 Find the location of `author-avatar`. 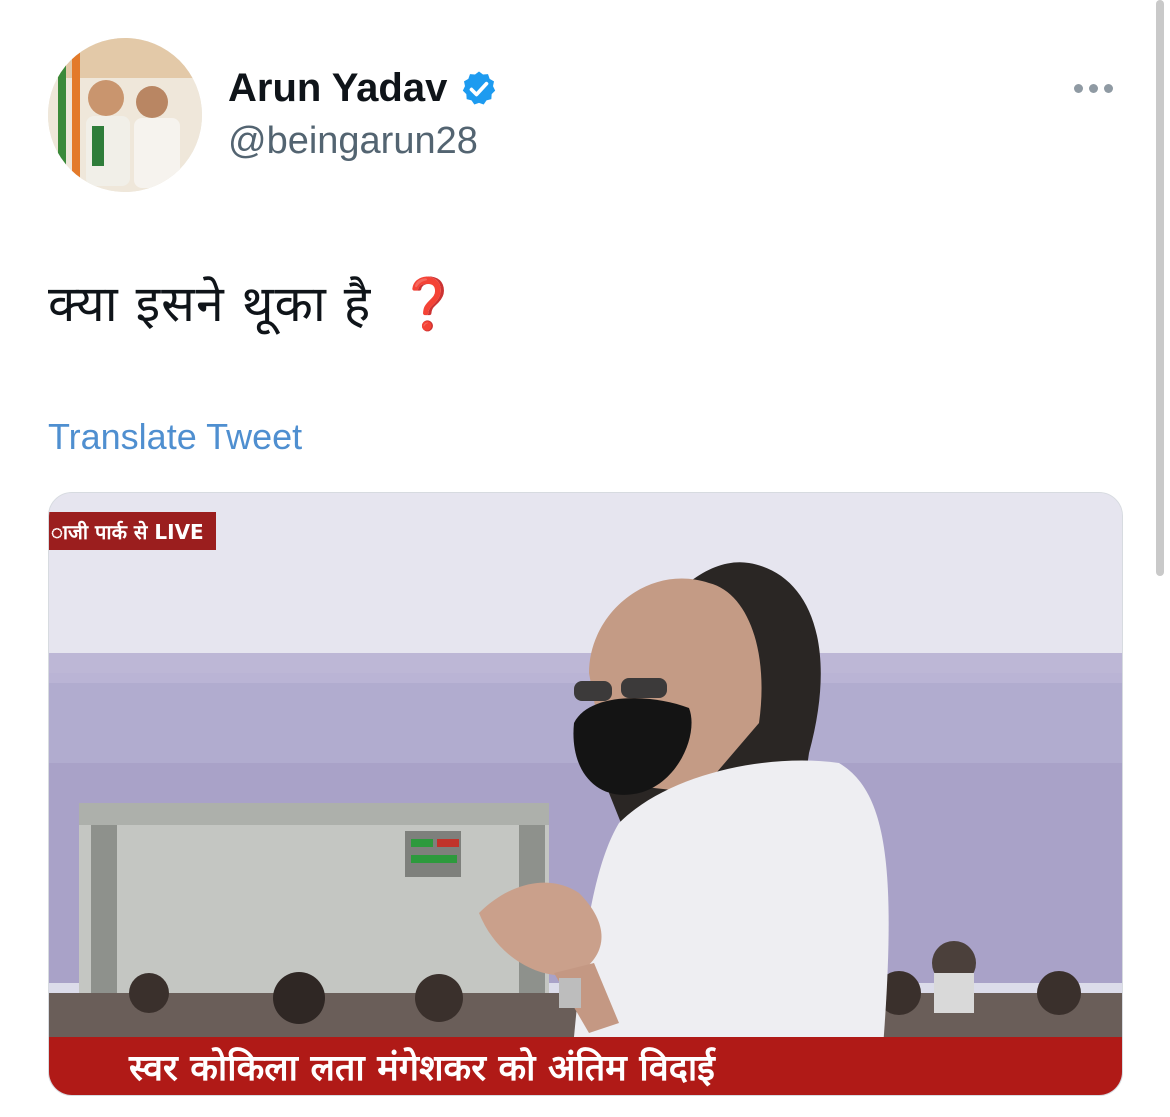

author-avatar is located at coordinates (125, 115).